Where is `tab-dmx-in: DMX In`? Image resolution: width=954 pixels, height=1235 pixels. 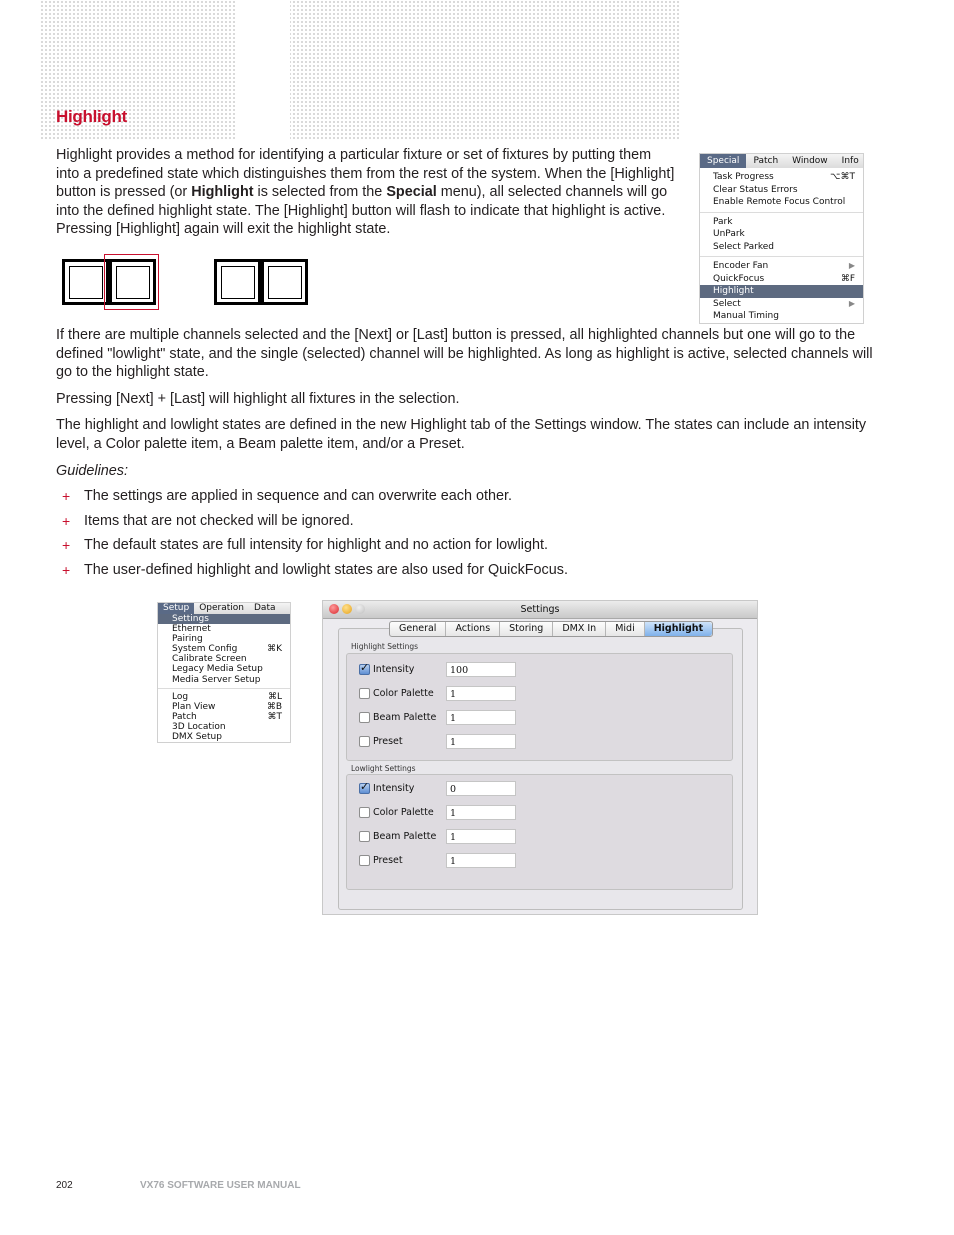
tab-dmx-in: DMX In is located at coordinates (580, 629).